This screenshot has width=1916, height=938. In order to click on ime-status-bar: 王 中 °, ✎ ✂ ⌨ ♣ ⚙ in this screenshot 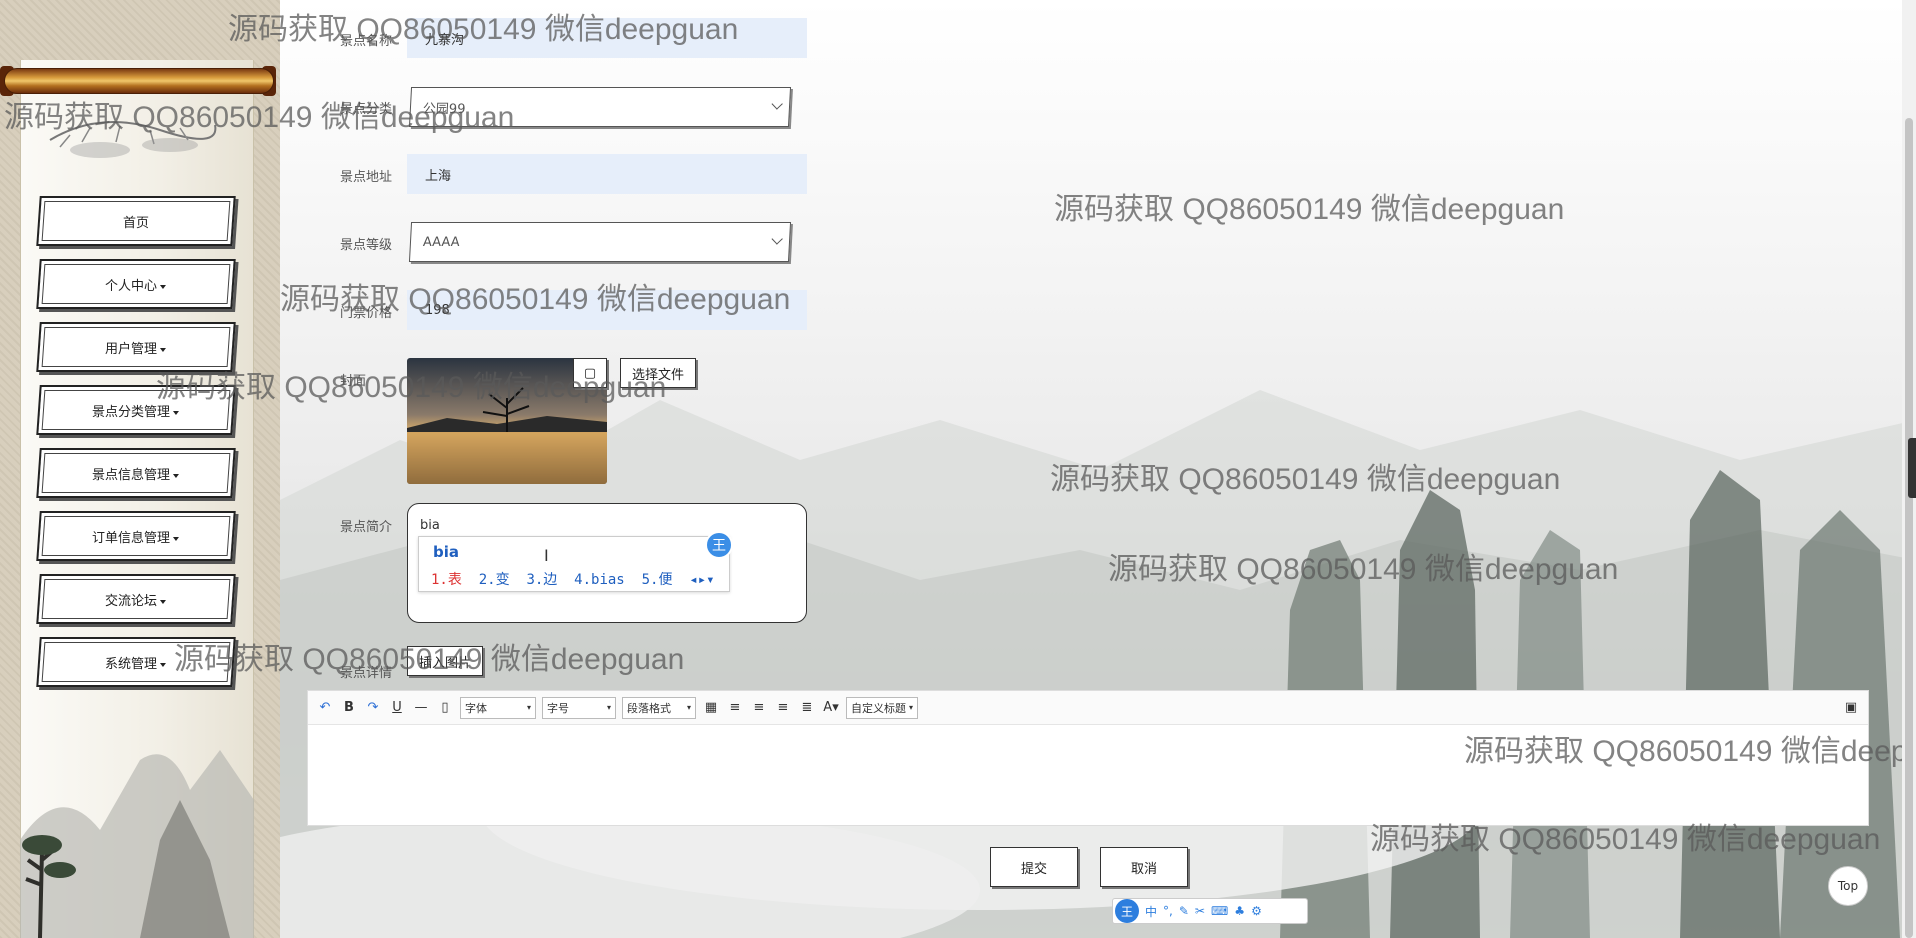, I will do `click(1210, 911)`.